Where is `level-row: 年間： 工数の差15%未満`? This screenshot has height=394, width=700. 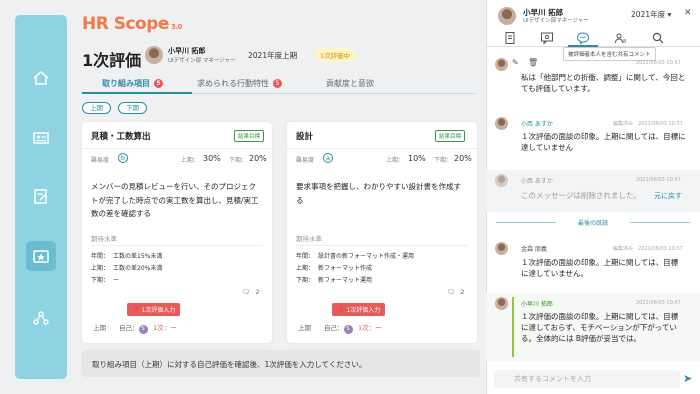
level-row: 年間： 工数の差15%未満 is located at coordinates (127, 256).